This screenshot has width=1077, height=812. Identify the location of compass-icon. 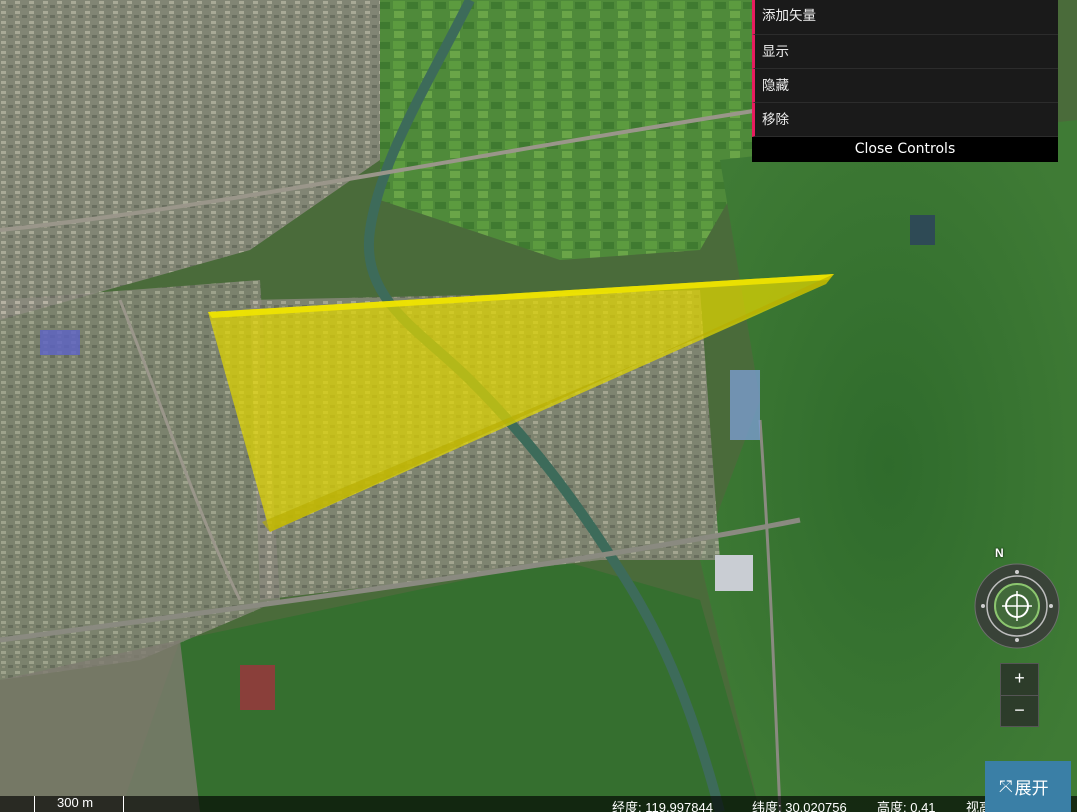
(1017, 606).